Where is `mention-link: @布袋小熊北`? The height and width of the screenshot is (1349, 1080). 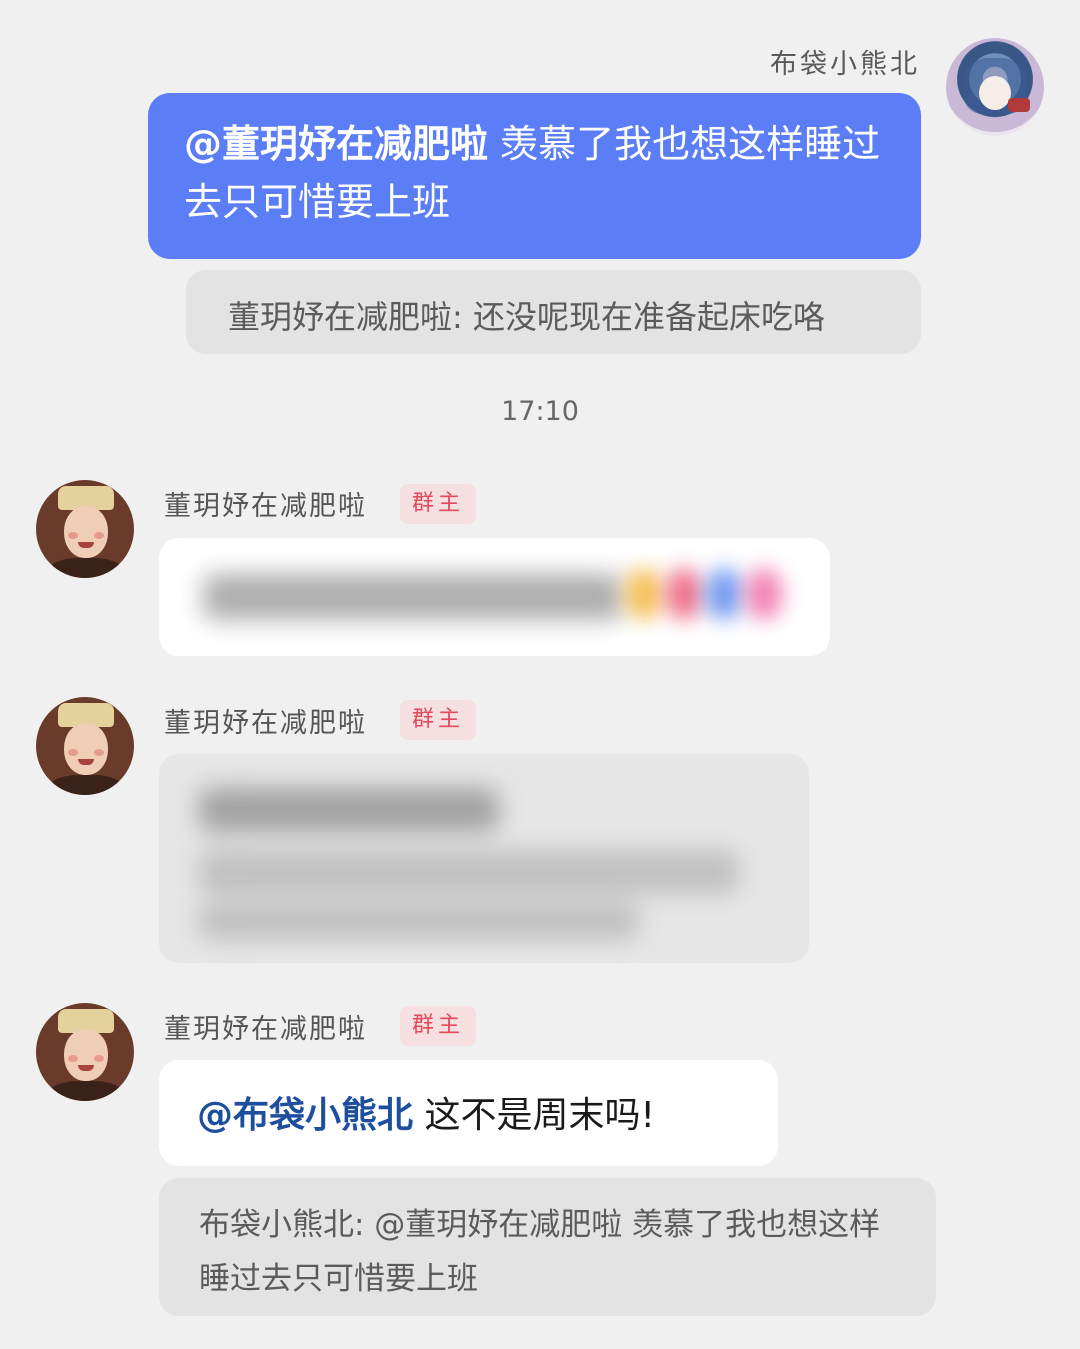 mention-link: @布袋小熊北 is located at coordinates (305, 1115).